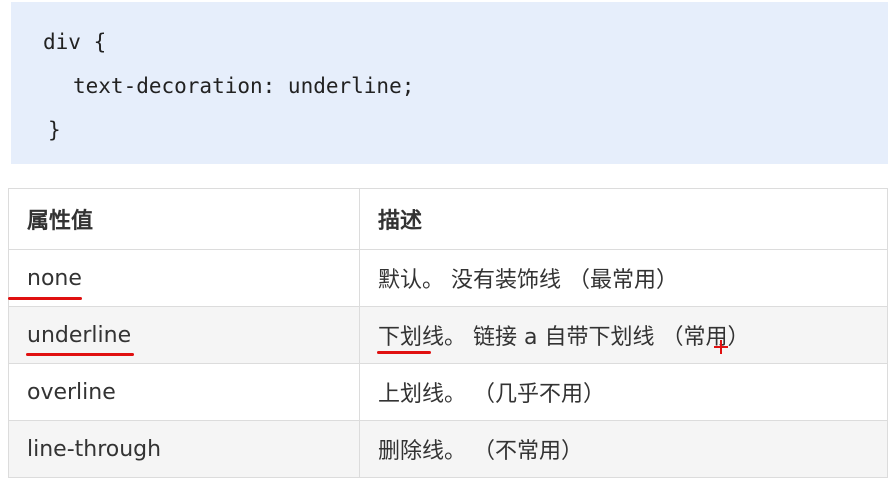 The image size is (888, 497). Describe the element at coordinates (54, 278) in the screenshot. I see `value-text: none` at that location.